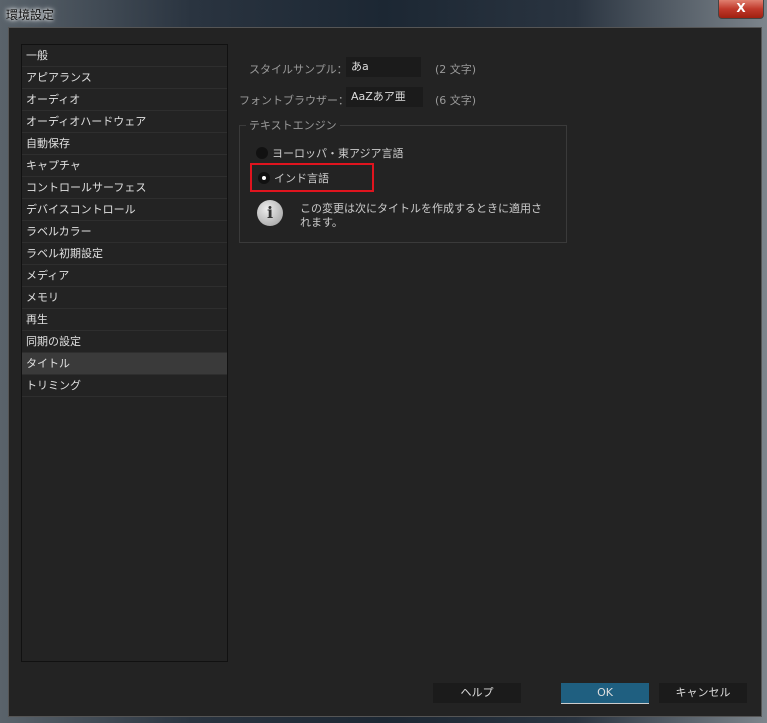  What do you see at coordinates (124, 166) in the screenshot?
I see `sidebar-item: キャプチャ` at bounding box center [124, 166].